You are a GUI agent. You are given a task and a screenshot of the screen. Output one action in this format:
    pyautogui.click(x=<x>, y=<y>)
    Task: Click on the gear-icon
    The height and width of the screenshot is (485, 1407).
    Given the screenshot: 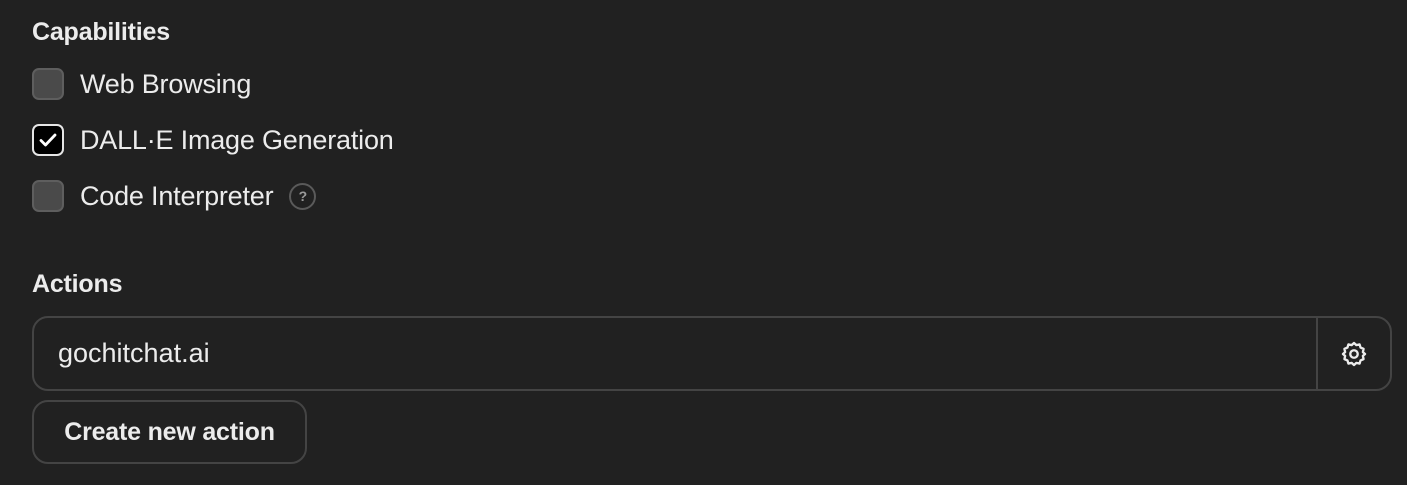 What is the action you would take?
    pyautogui.click(x=1354, y=353)
    